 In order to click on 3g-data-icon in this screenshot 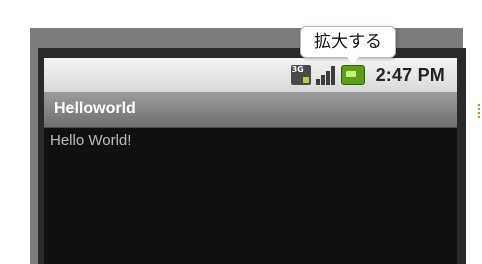, I will do `click(300, 75)`.